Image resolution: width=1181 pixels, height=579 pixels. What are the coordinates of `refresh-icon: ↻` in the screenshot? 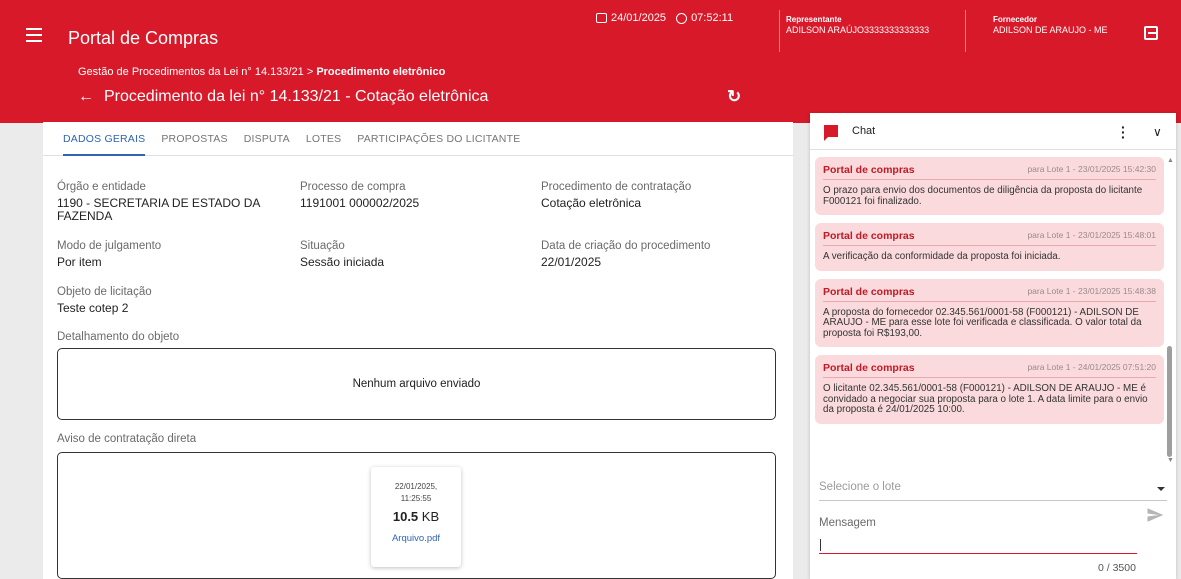 It's located at (734, 97).